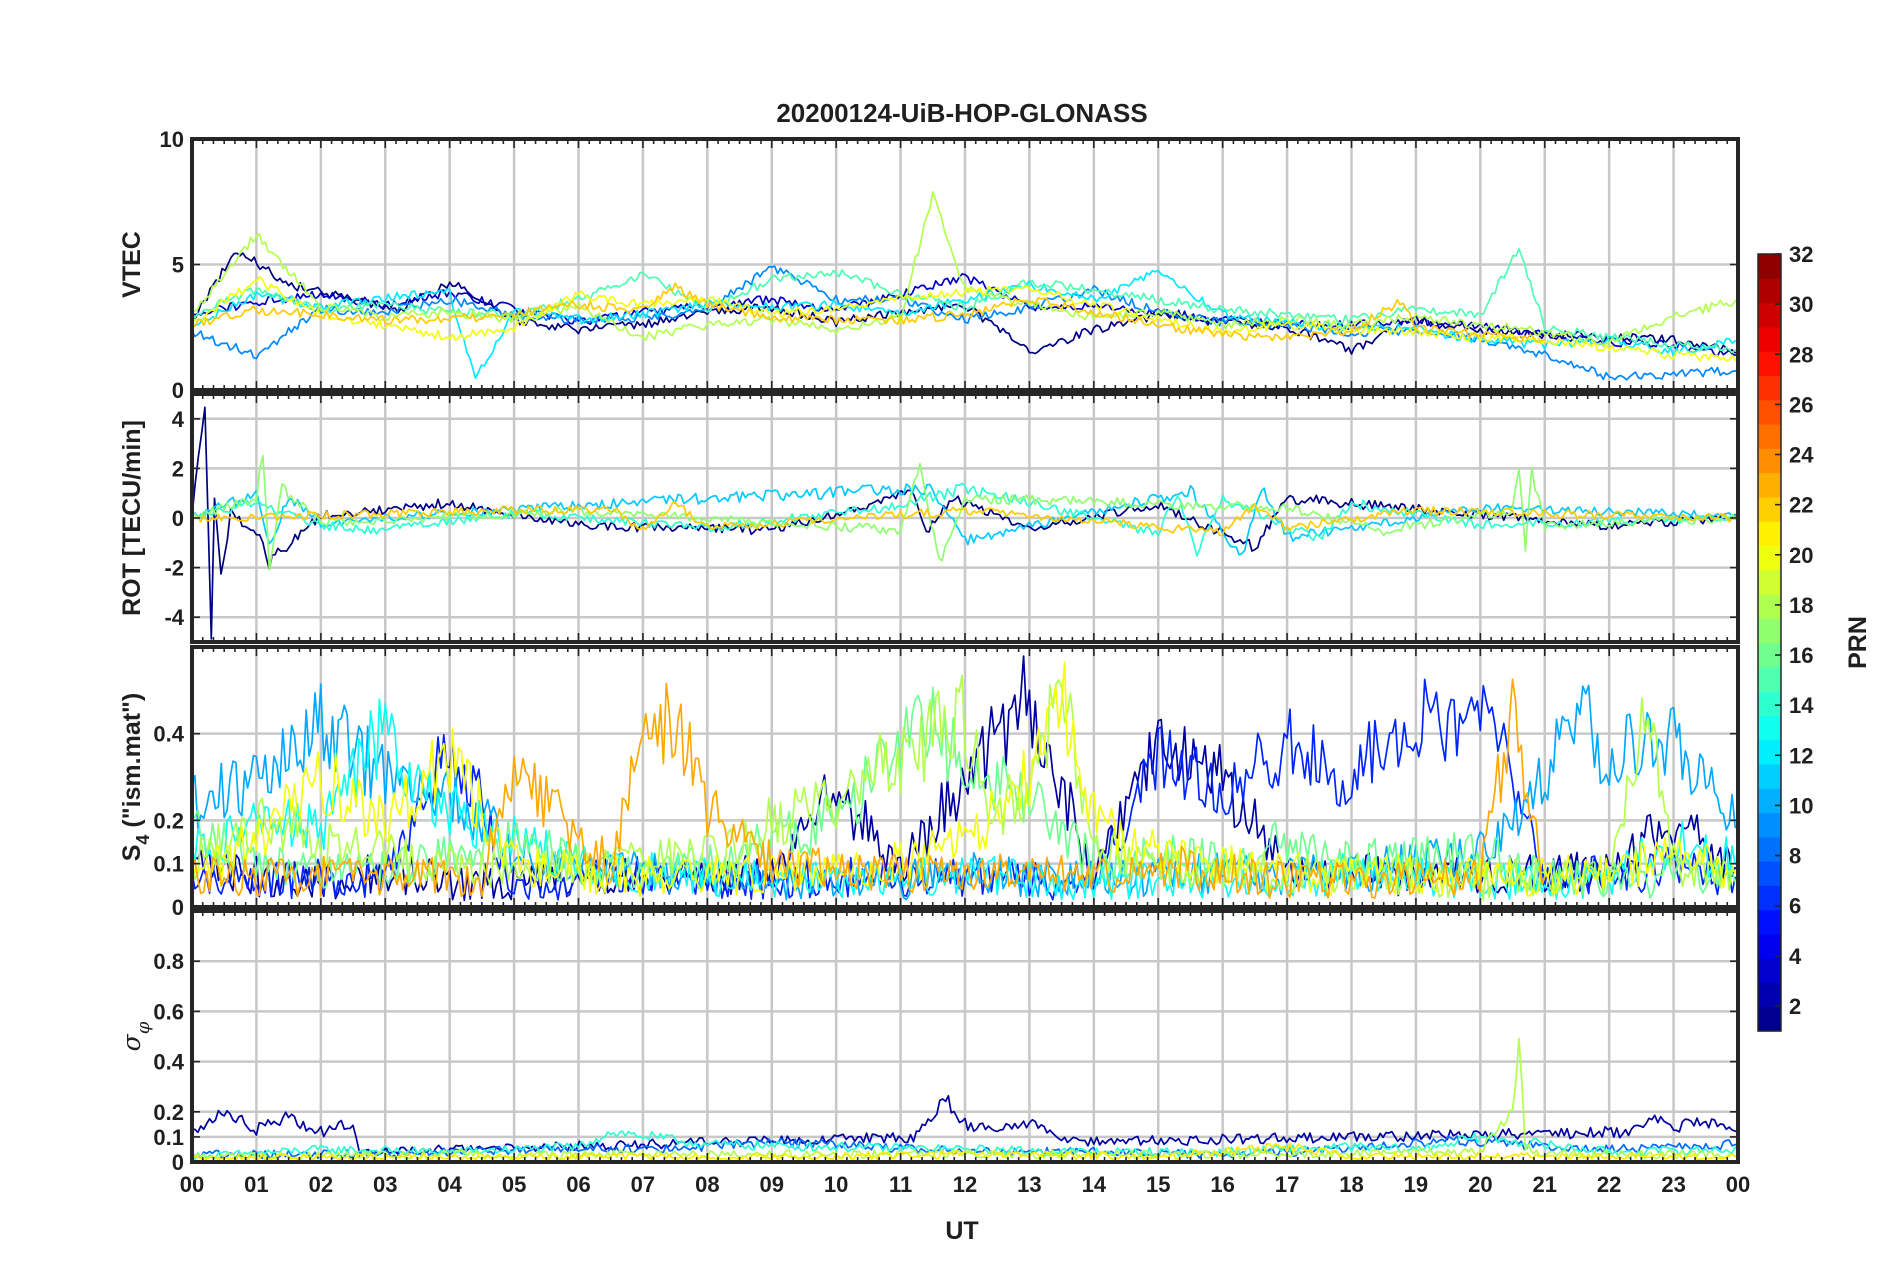 This screenshot has width=1902, height=1272. Describe the element at coordinates (168, 961) in the screenshot. I see `y-tick-label: 0.8` at that location.